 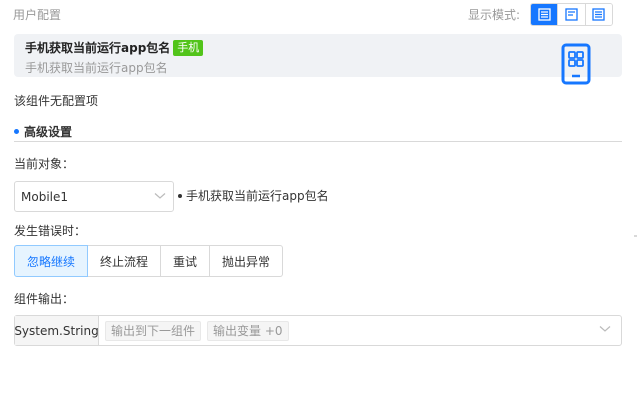 What do you see at coordinates (50, 231) in the screenshot?
I see `on-error-label: 发生错误时：` at bounding box center [50, 231].